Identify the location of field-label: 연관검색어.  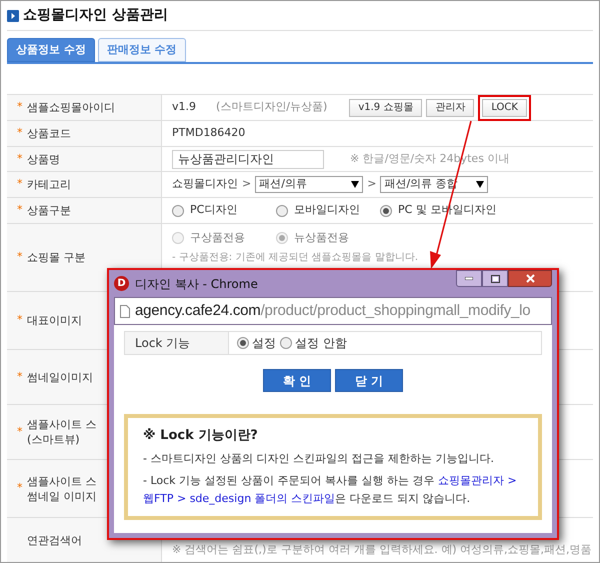
(54, 540).